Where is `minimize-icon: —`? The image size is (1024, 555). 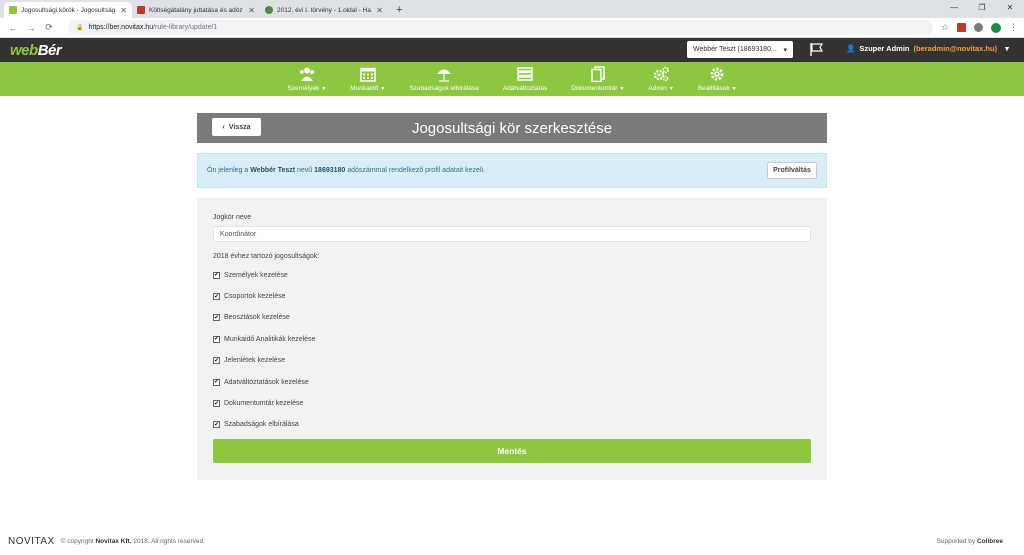 minimize-icon: — is located at coordinates (954, 9).